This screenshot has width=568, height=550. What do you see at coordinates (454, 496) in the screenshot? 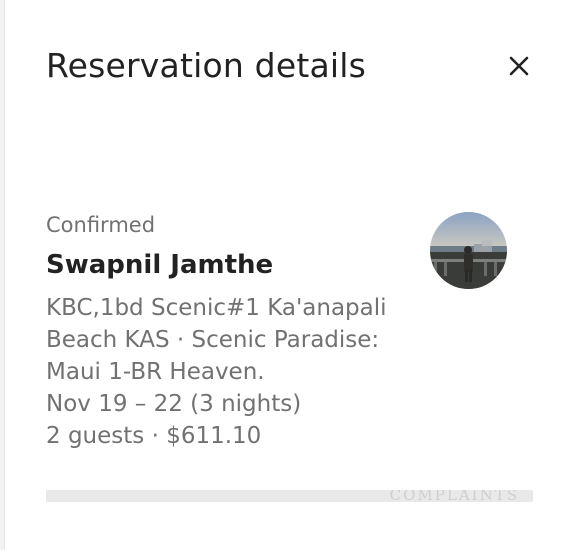
I see `footer-bar-partial-text: COMPLAINTS` at bounding box center [454, 496].